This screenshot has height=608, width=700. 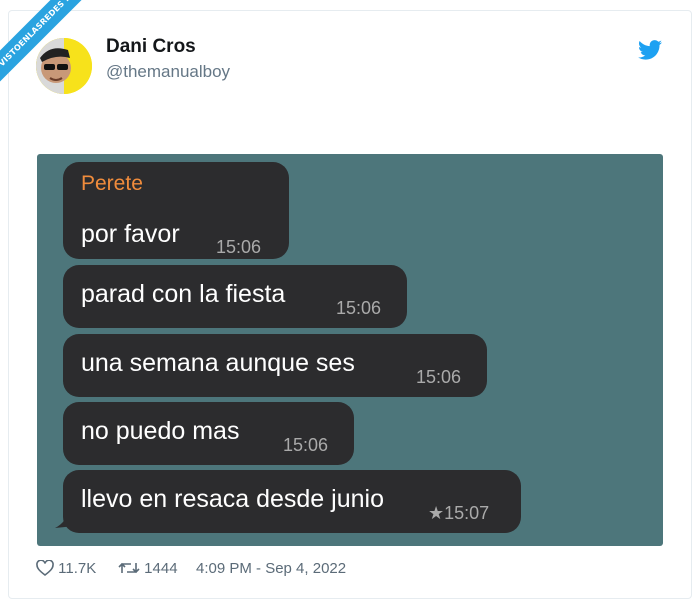 I want to click on message-text: llevo en resaca desde junio, so click(x=232, y=499).